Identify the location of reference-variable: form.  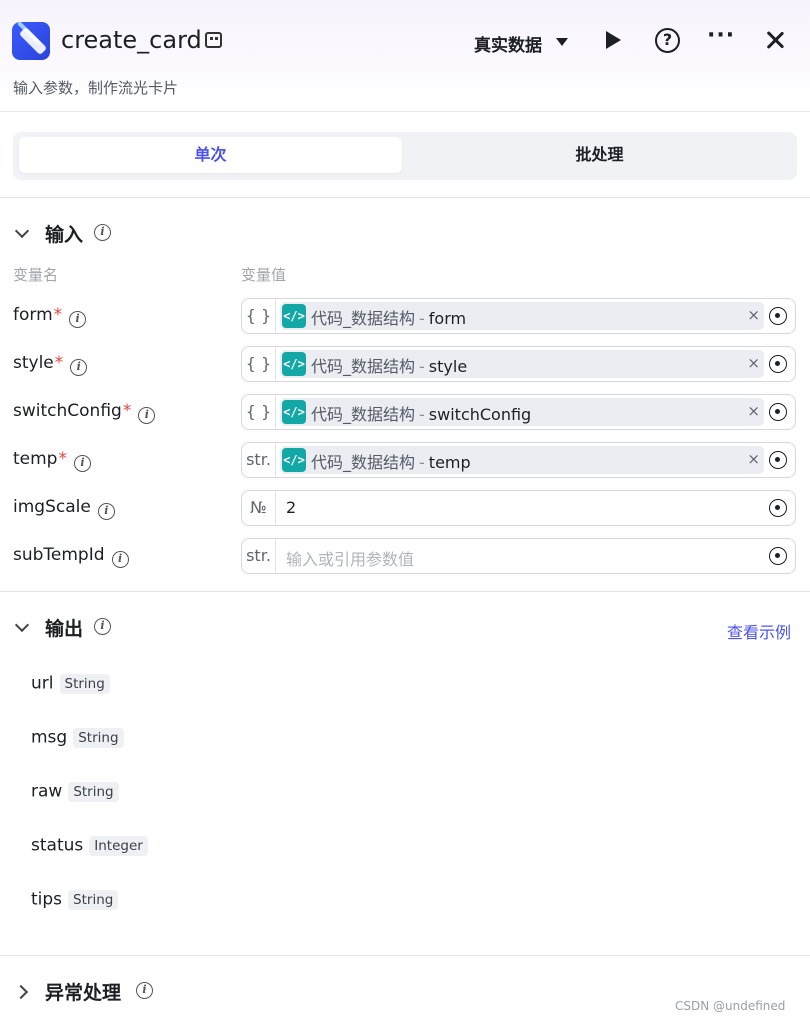
(447, 318).